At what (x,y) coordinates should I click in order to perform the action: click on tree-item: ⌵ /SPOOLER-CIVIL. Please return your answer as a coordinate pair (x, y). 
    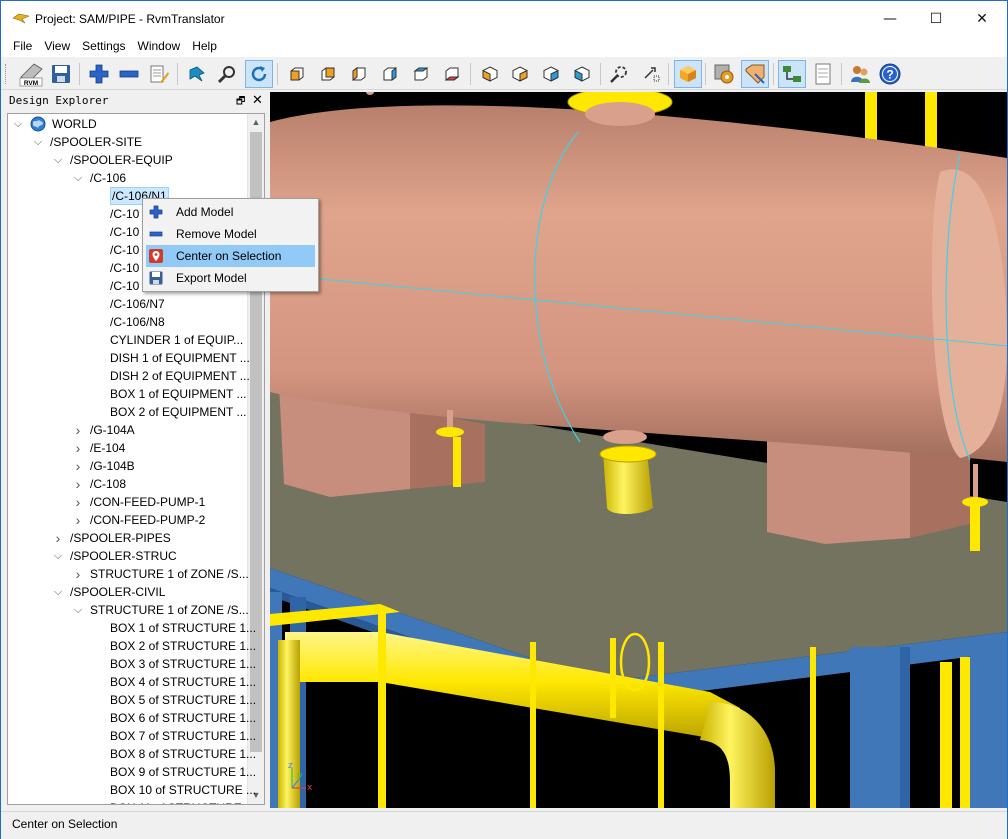
    Looking at the image, I should click on (127, 592).